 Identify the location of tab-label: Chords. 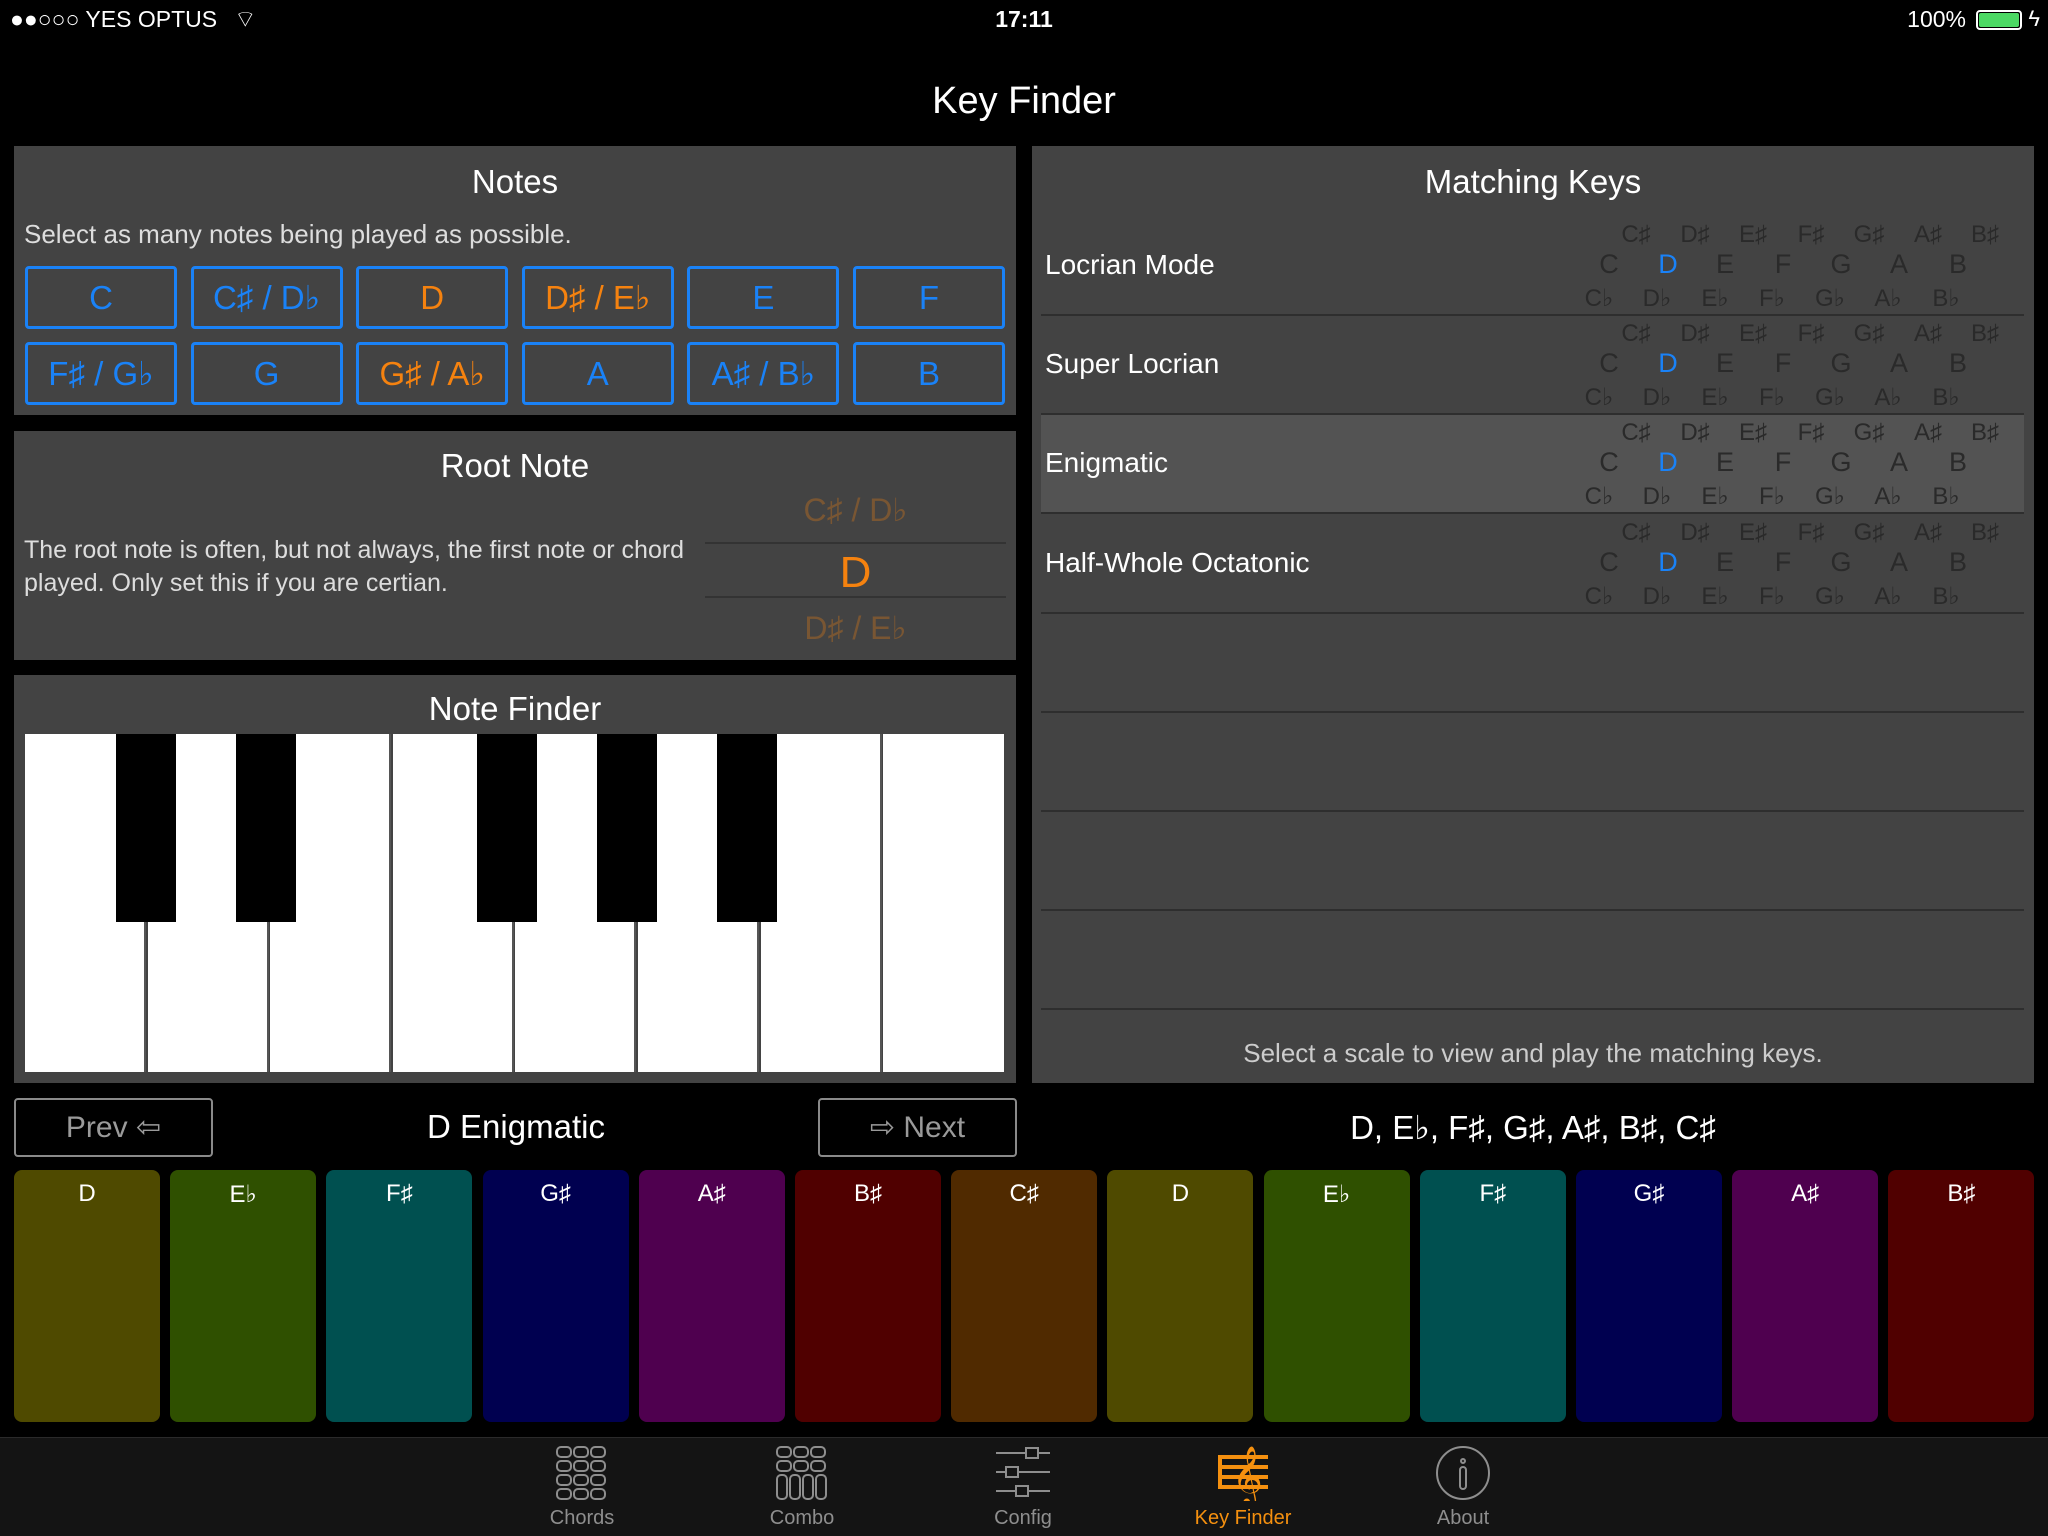
(582, 1518).